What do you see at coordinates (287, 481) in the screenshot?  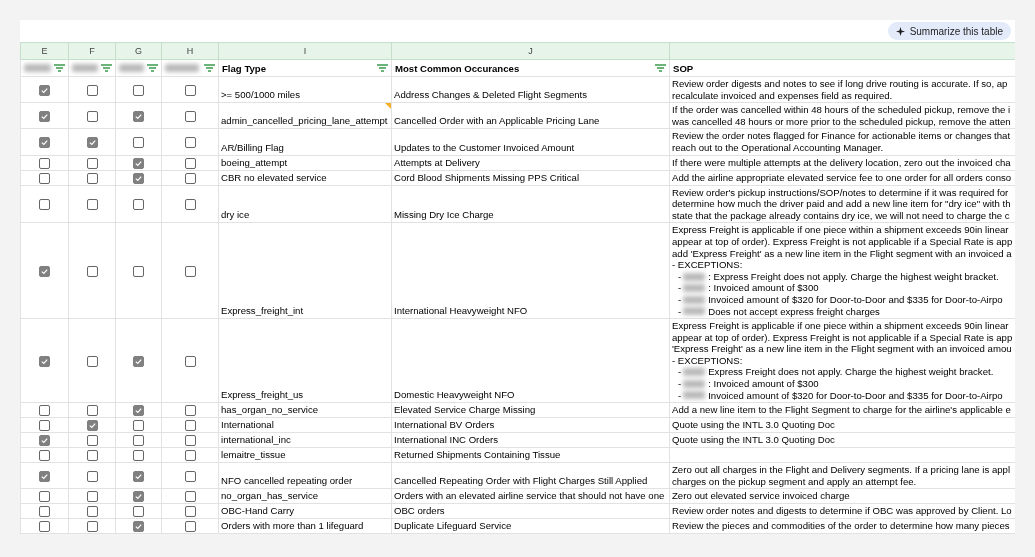 I see `table-cell: NFO cancelled repeating order` at bounding box center [287, 481].